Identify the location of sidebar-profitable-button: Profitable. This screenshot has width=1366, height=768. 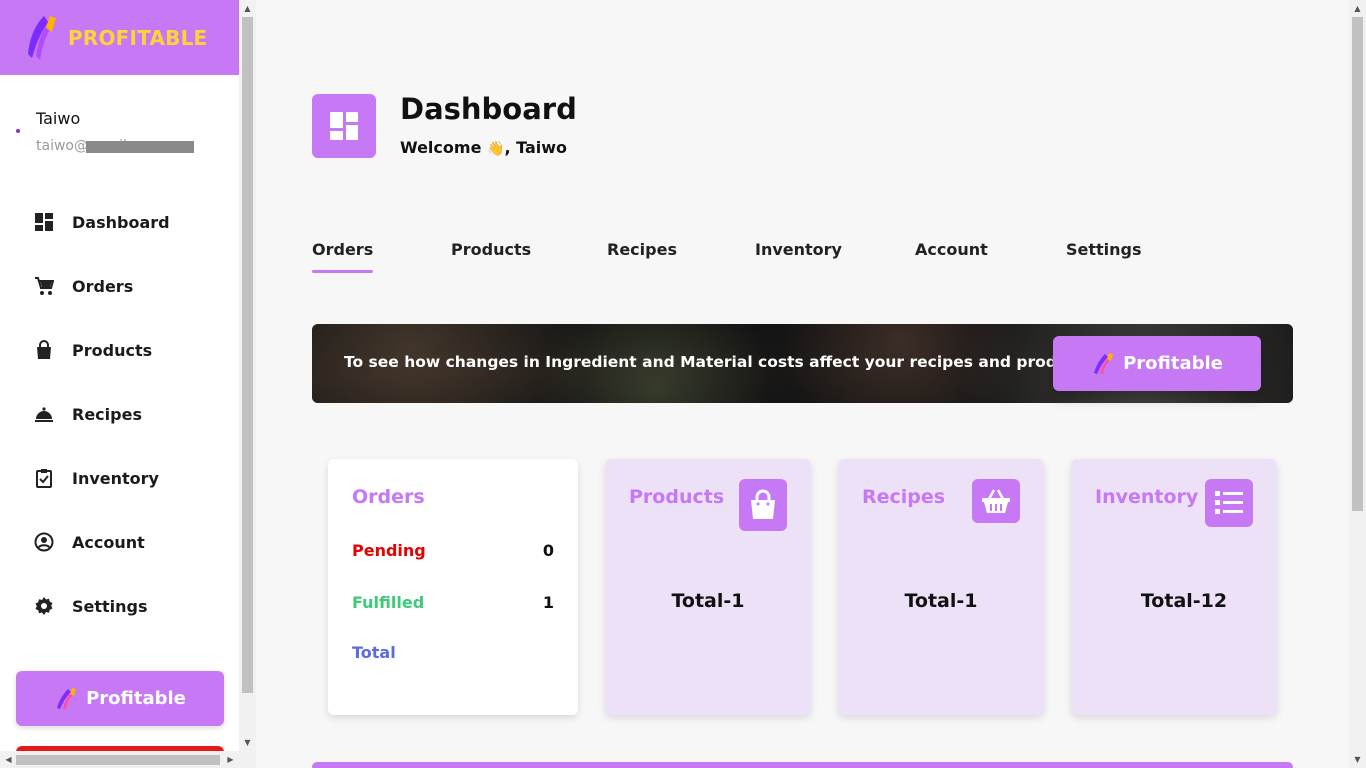
(120, 698).